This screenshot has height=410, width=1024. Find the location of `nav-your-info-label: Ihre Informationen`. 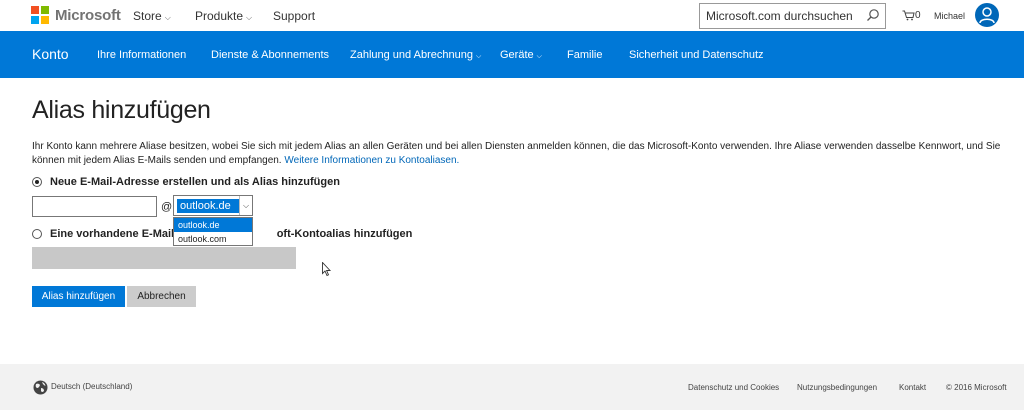

nav-your-info-label: Ihre Informationen is located at coordinates (142, 55).